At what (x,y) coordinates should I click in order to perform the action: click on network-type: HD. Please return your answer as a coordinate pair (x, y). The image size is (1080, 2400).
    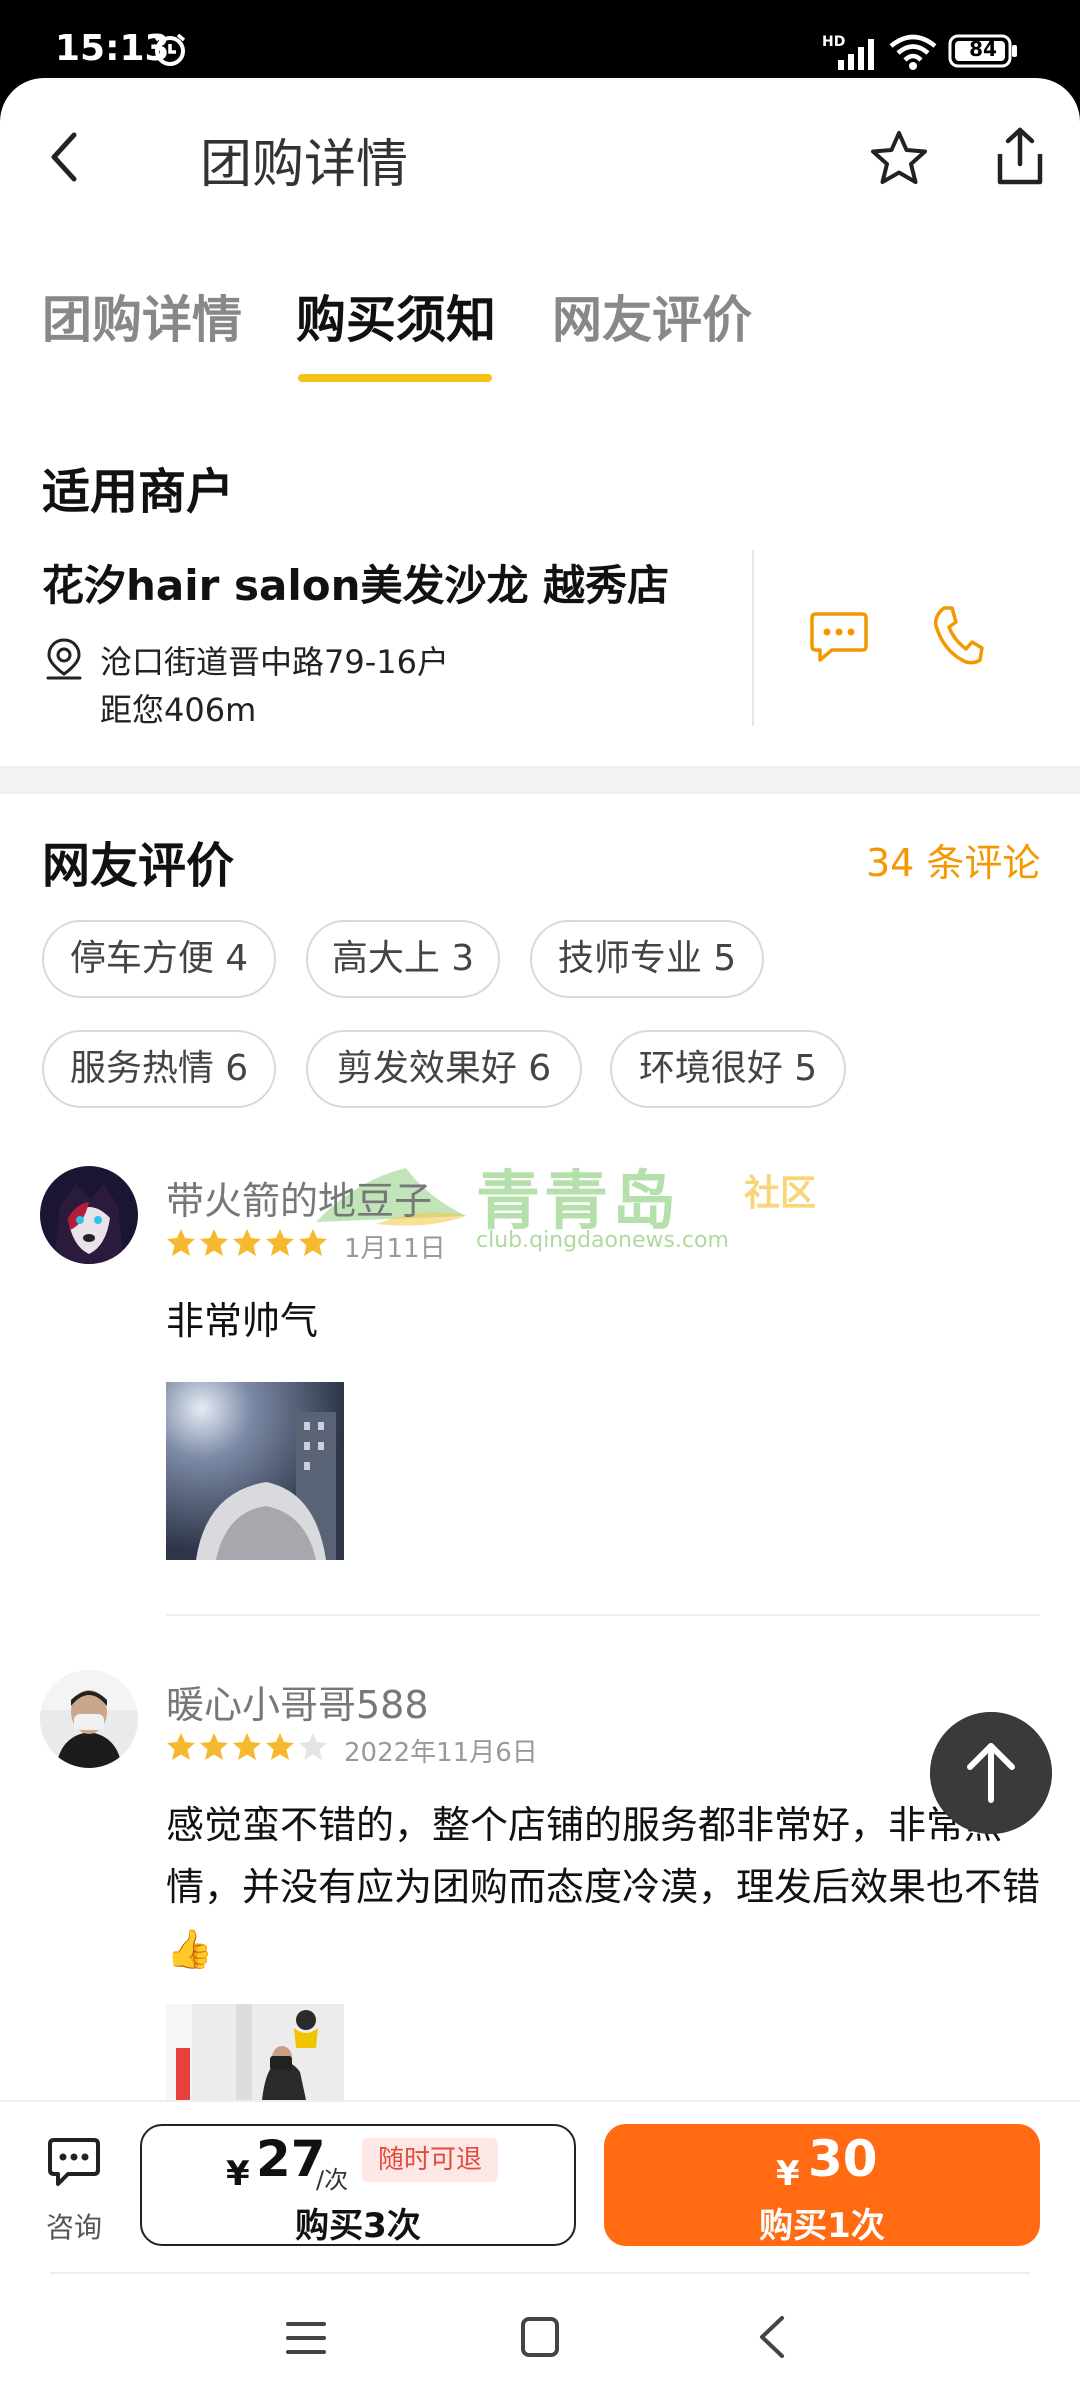
    Looking at the image, I should click on (834, 42).